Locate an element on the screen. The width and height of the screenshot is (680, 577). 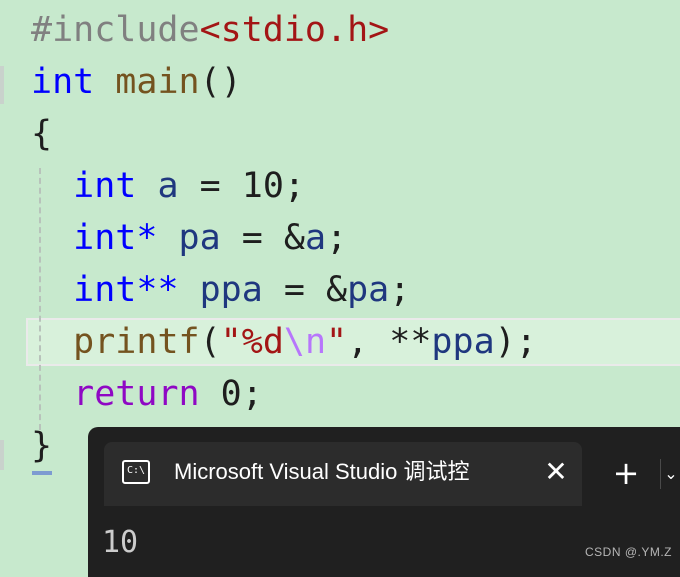
preprocessor-directive: #include is located at coordinates (115, 30).